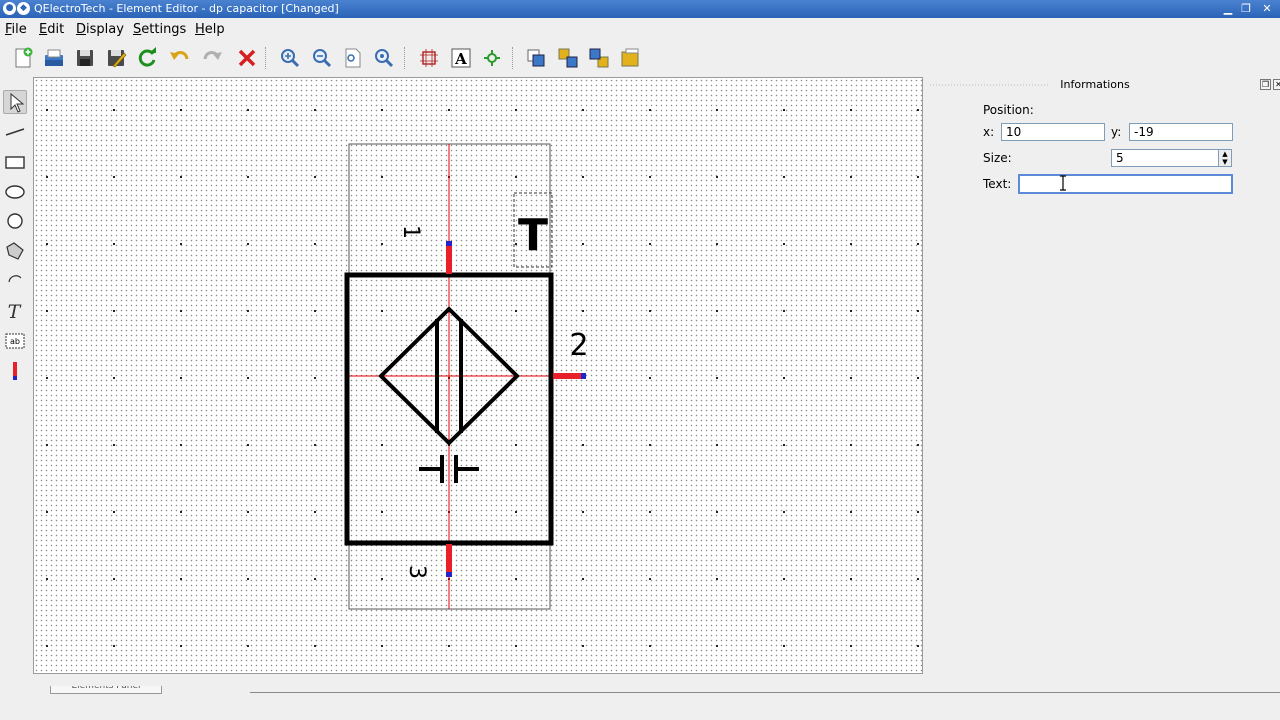 The width and height of the screenshot is (1280, 720). Describe the element at coordinates (15, 311) in the screenshot. I see `text-icon: T` at that location.